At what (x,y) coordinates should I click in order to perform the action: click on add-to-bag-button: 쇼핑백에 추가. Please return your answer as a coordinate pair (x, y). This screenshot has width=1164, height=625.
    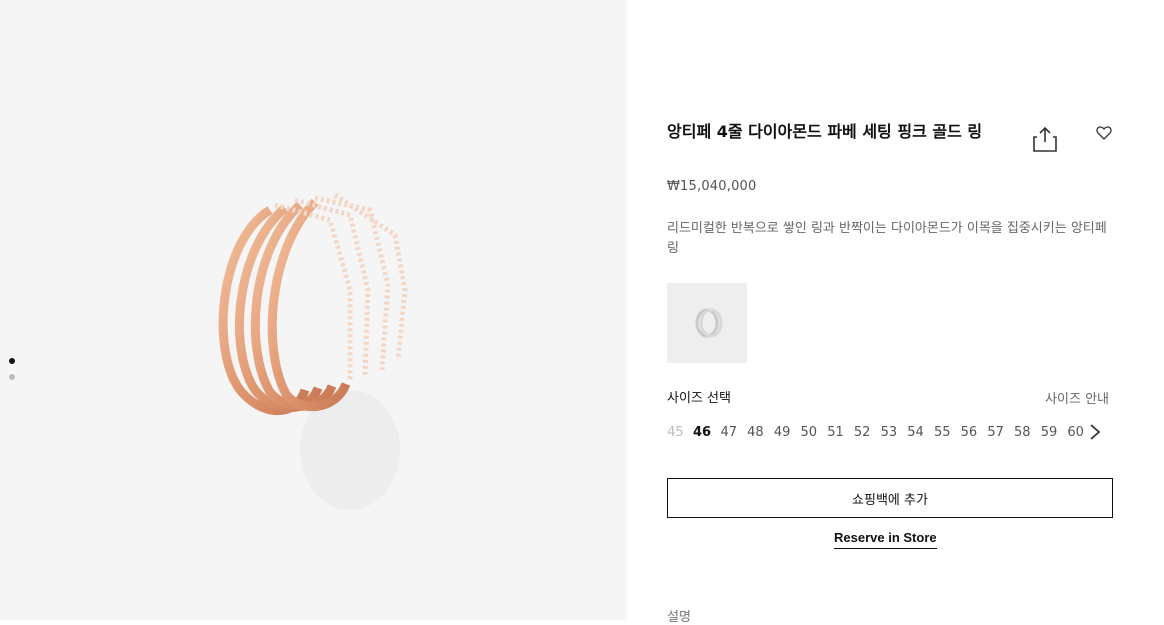
    Looking at the image, I should click on (890, 498).